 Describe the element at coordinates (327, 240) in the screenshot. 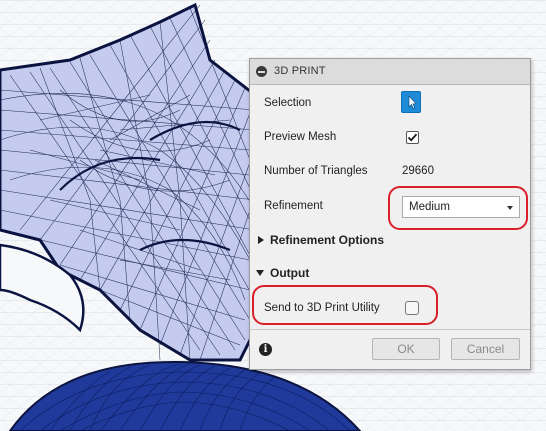

I see `refinement-options-section: Refinement Options` at that location.